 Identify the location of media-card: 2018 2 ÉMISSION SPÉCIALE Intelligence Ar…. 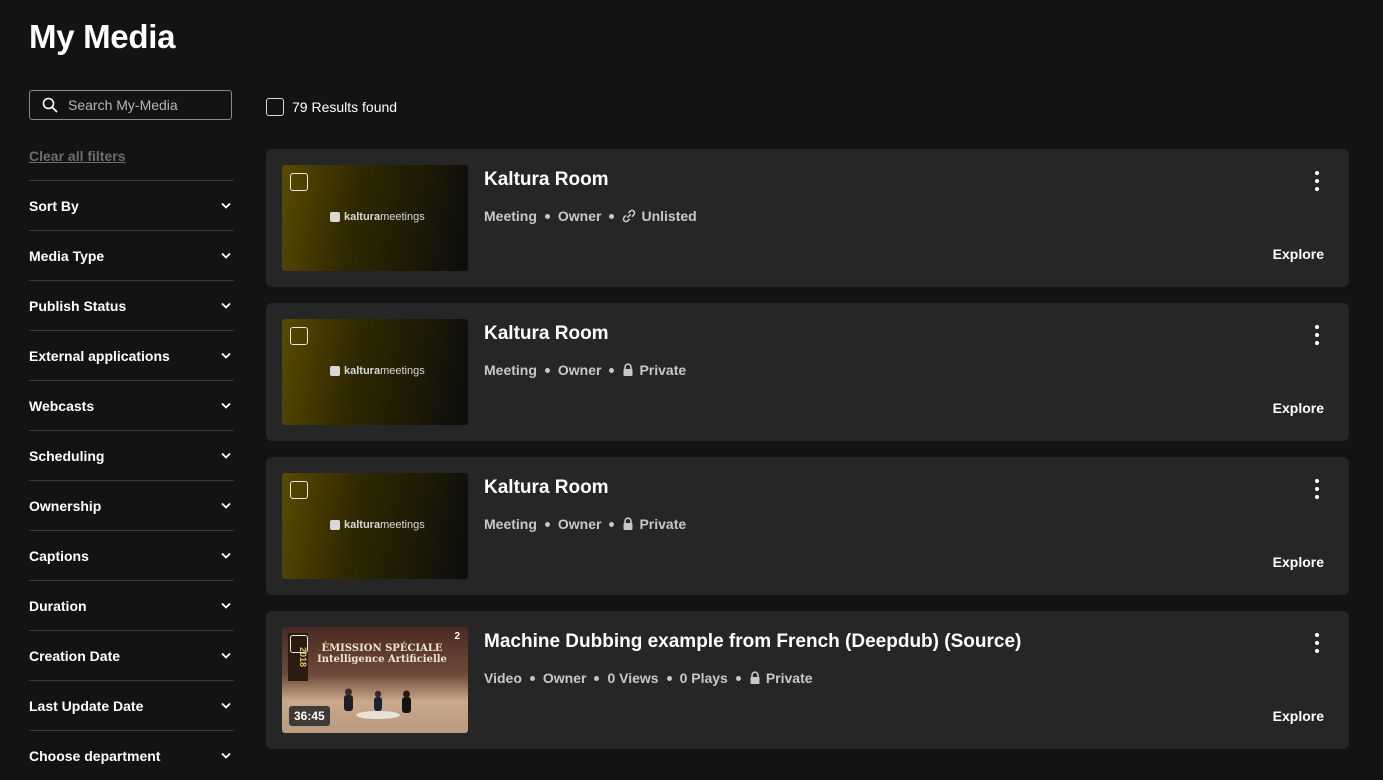
(807, 680).